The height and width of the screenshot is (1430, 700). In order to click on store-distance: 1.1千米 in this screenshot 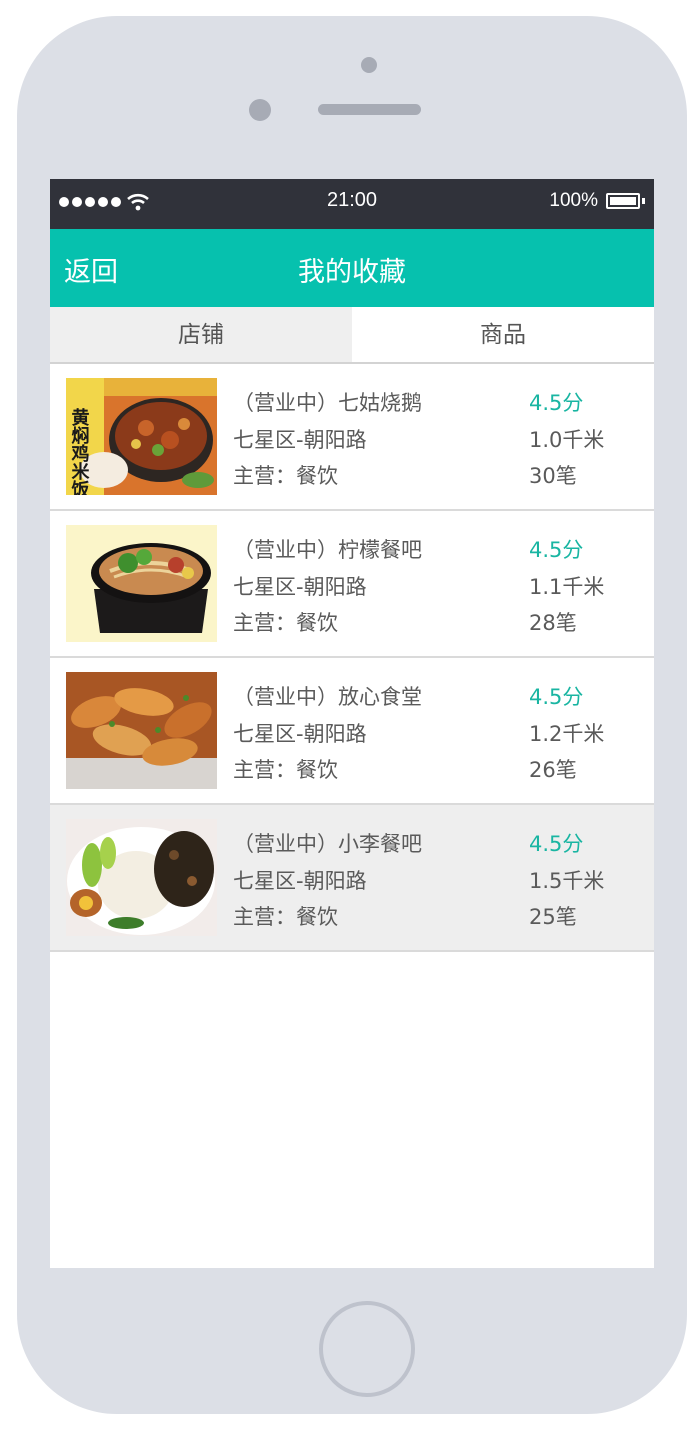, I will do `click(567, 587)`.